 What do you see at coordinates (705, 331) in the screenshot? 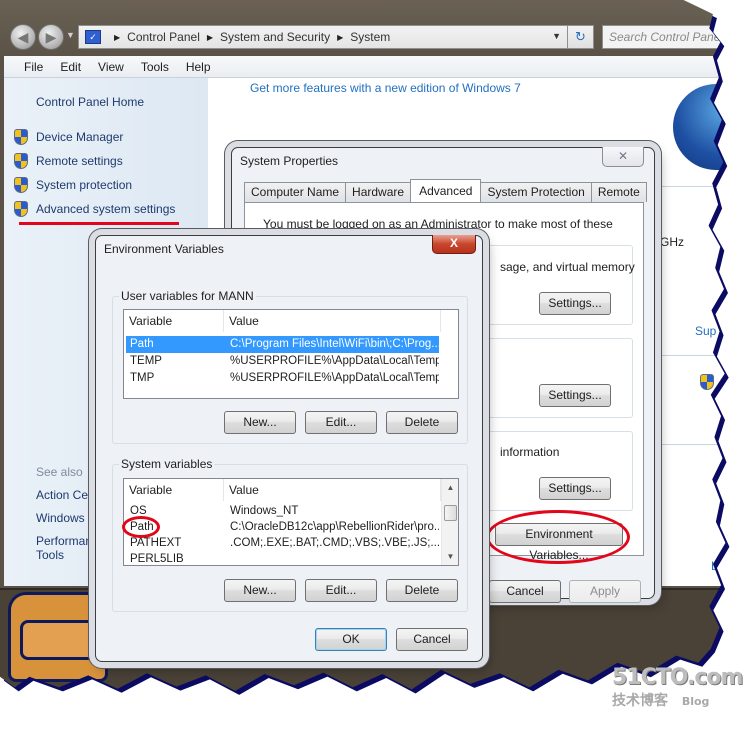
I see `support-link: Sup` at bounding box center [705, 331].